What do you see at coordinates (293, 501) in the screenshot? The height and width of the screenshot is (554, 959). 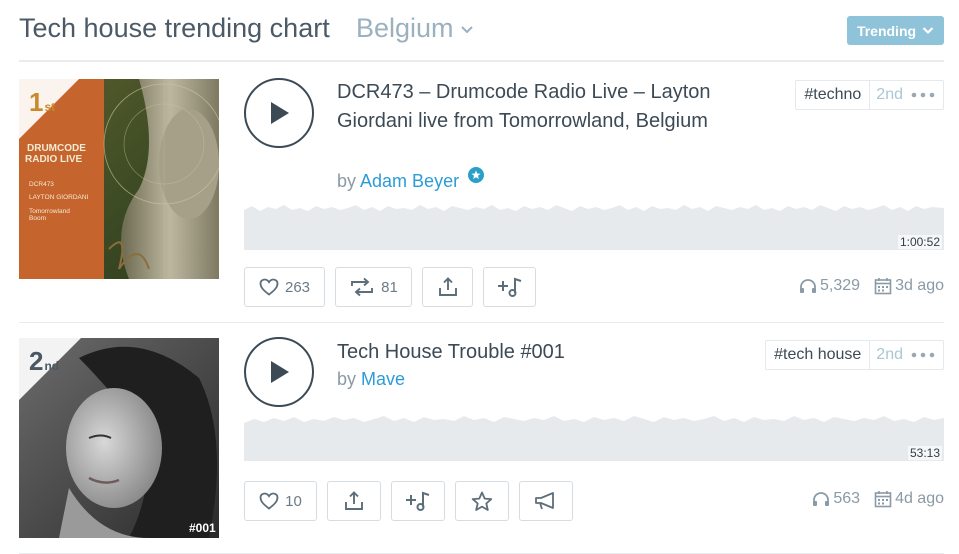 I see `like-count: 10` at bounding box center [293, 501].